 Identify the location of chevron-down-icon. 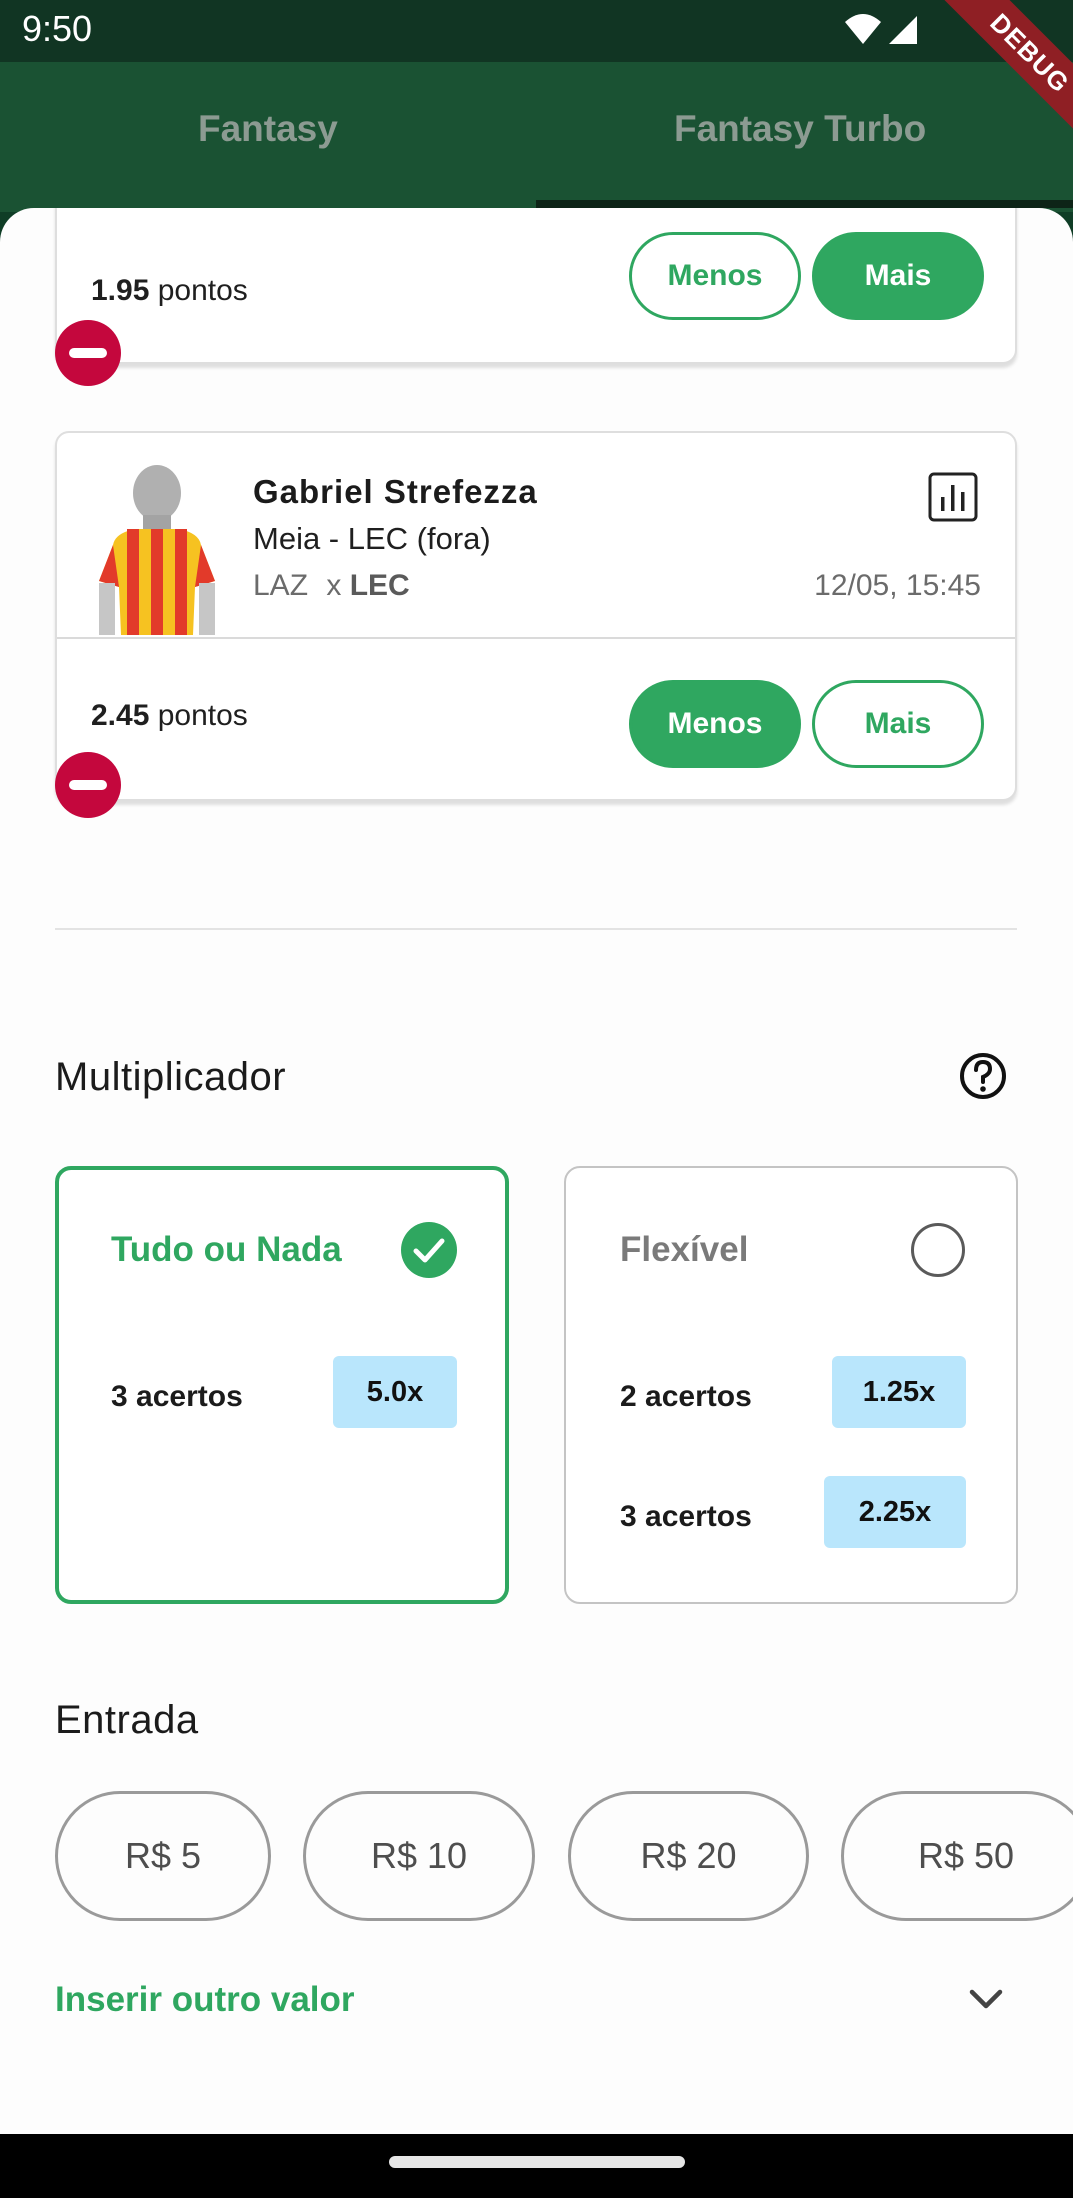
(986, 1999).